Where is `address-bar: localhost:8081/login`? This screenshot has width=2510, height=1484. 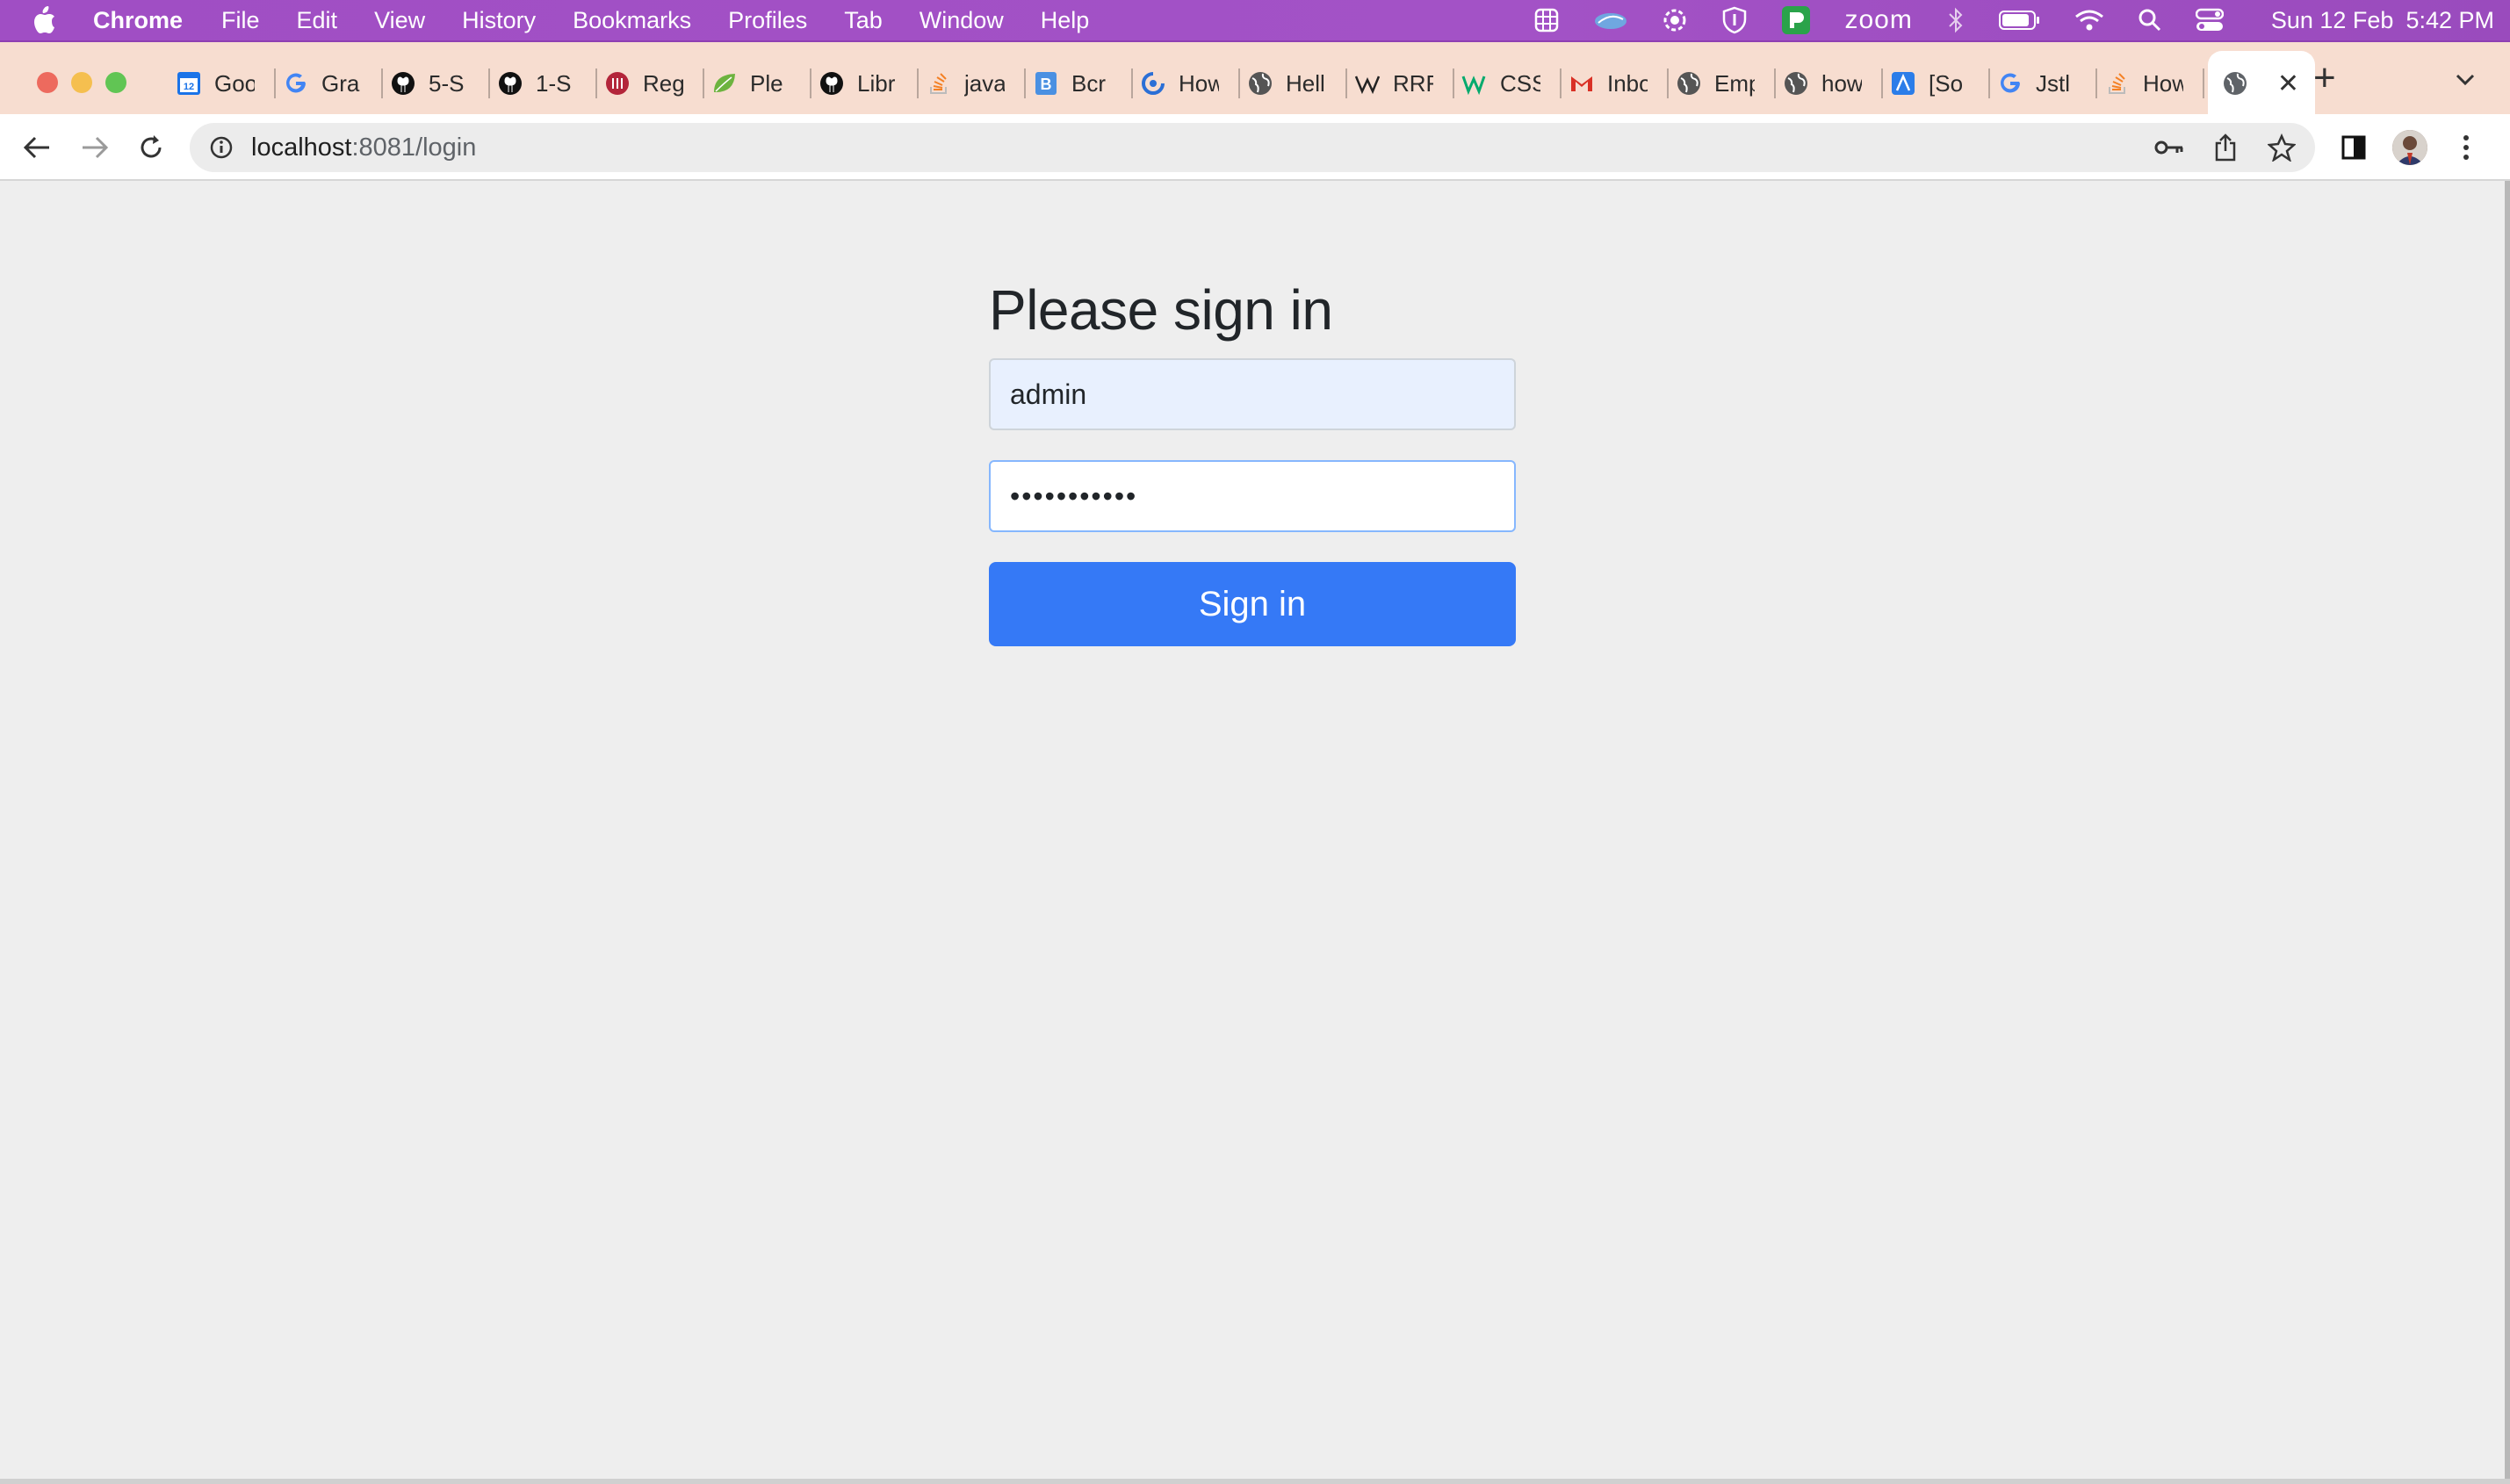
address-bar: localhost:8081/login is located at coordinates (1252, 147).